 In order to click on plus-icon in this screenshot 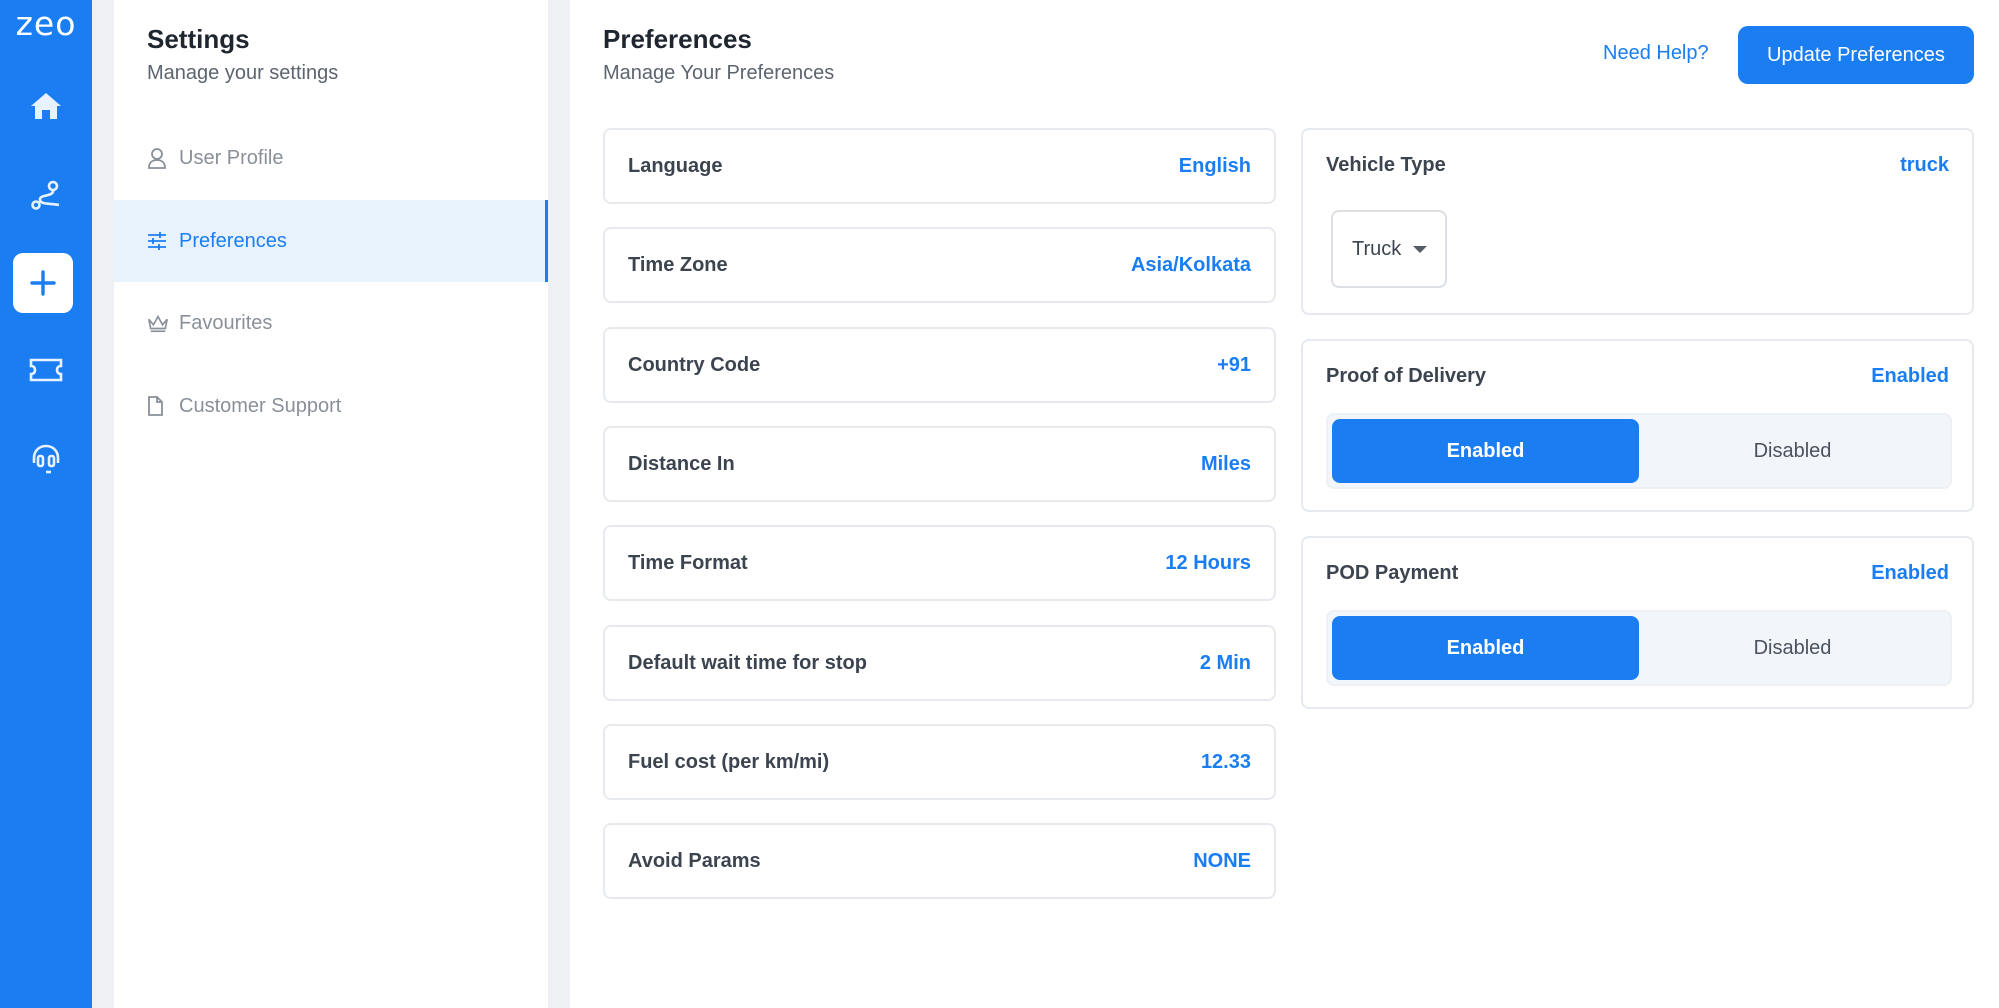, I will do `click(43, 283)`.